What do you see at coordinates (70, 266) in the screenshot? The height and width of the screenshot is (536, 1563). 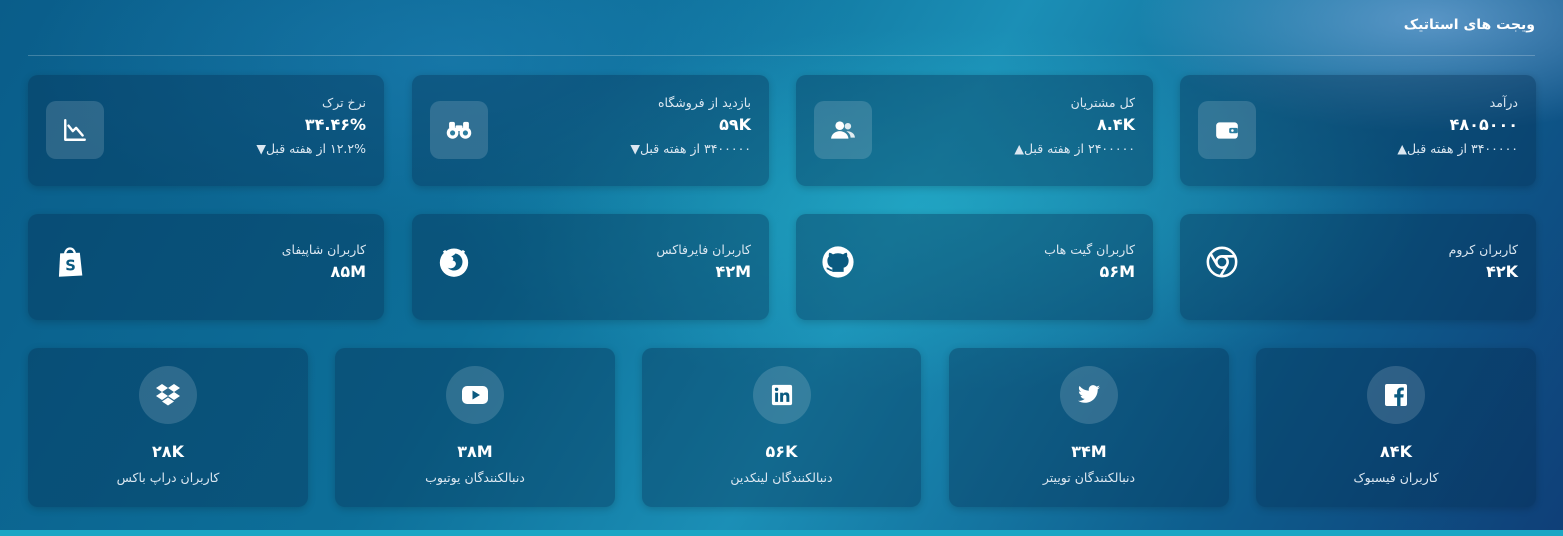 I see `svg-text: S` at bounding box center [70, 266].